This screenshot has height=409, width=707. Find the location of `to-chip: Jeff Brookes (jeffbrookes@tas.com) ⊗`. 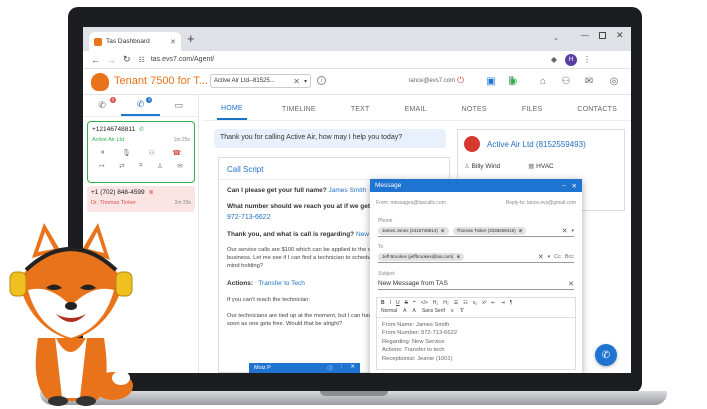

to-chip: Jeff Brookes (jeffbrookes@tas.com) ⊗ is located at coordinates (421, 256).